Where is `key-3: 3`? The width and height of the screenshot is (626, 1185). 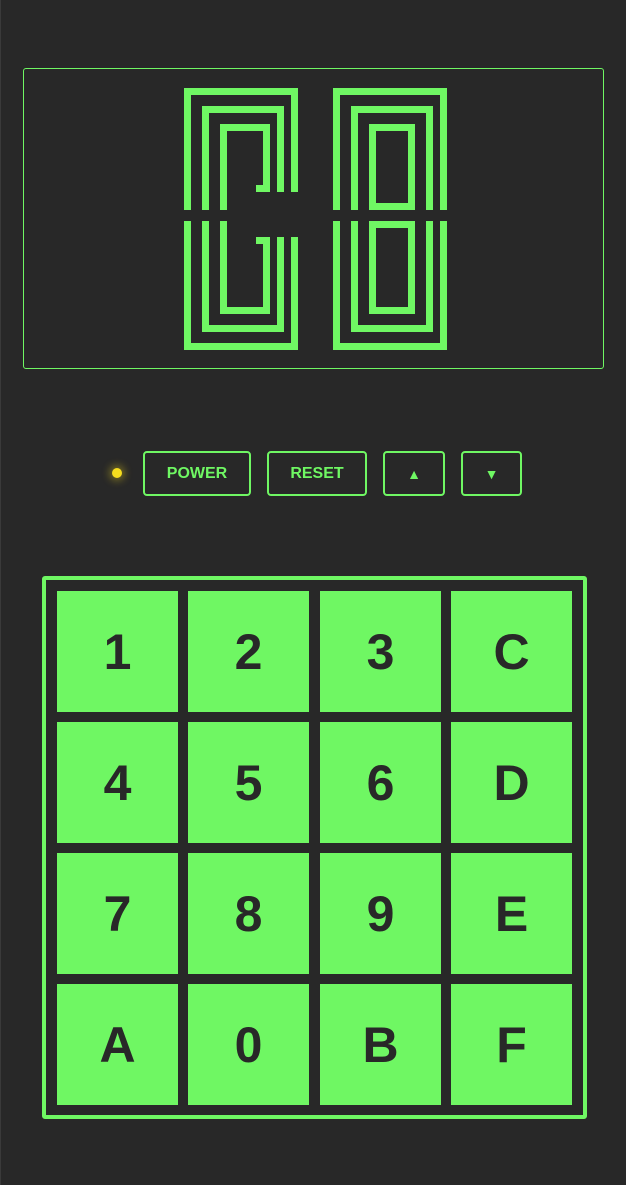 key-3: 3 is located at coordinates (380, 651).